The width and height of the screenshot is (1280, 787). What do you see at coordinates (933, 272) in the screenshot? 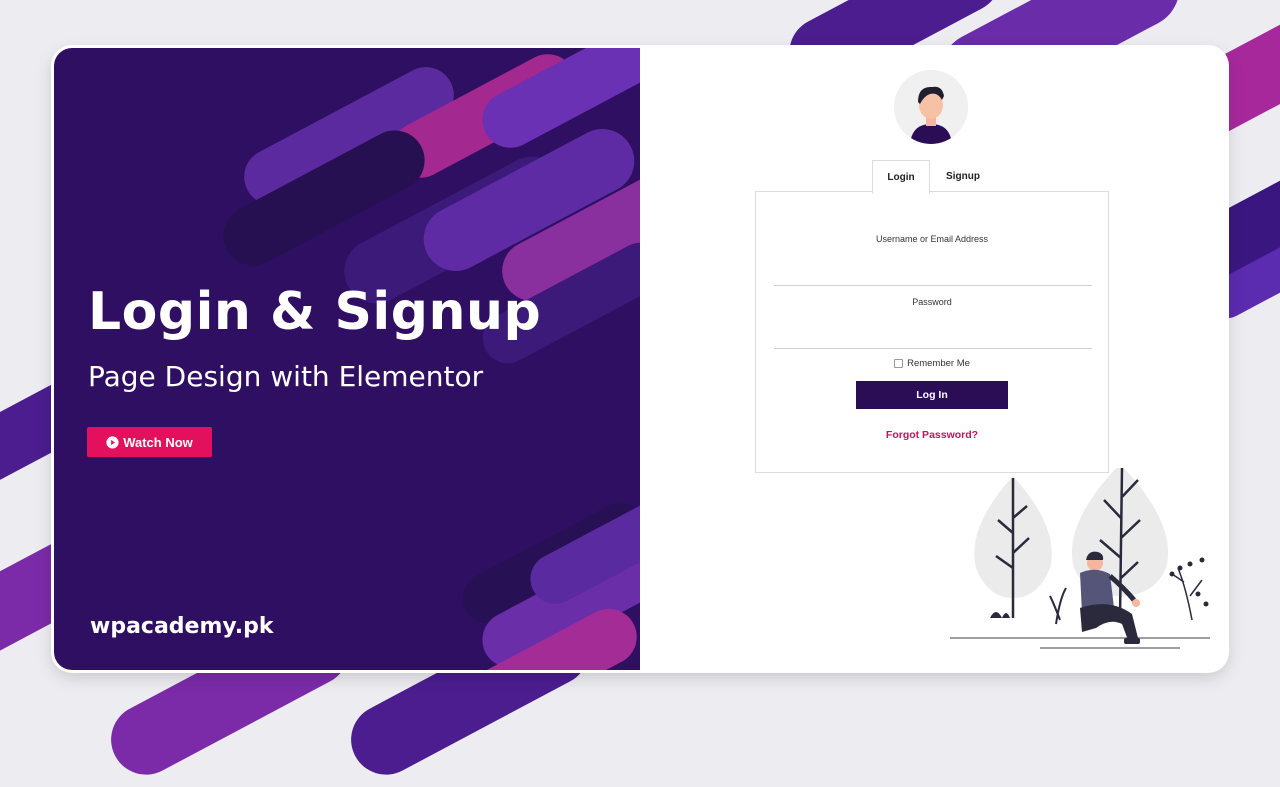
I see `username-input` at bounding box center [933, 272].